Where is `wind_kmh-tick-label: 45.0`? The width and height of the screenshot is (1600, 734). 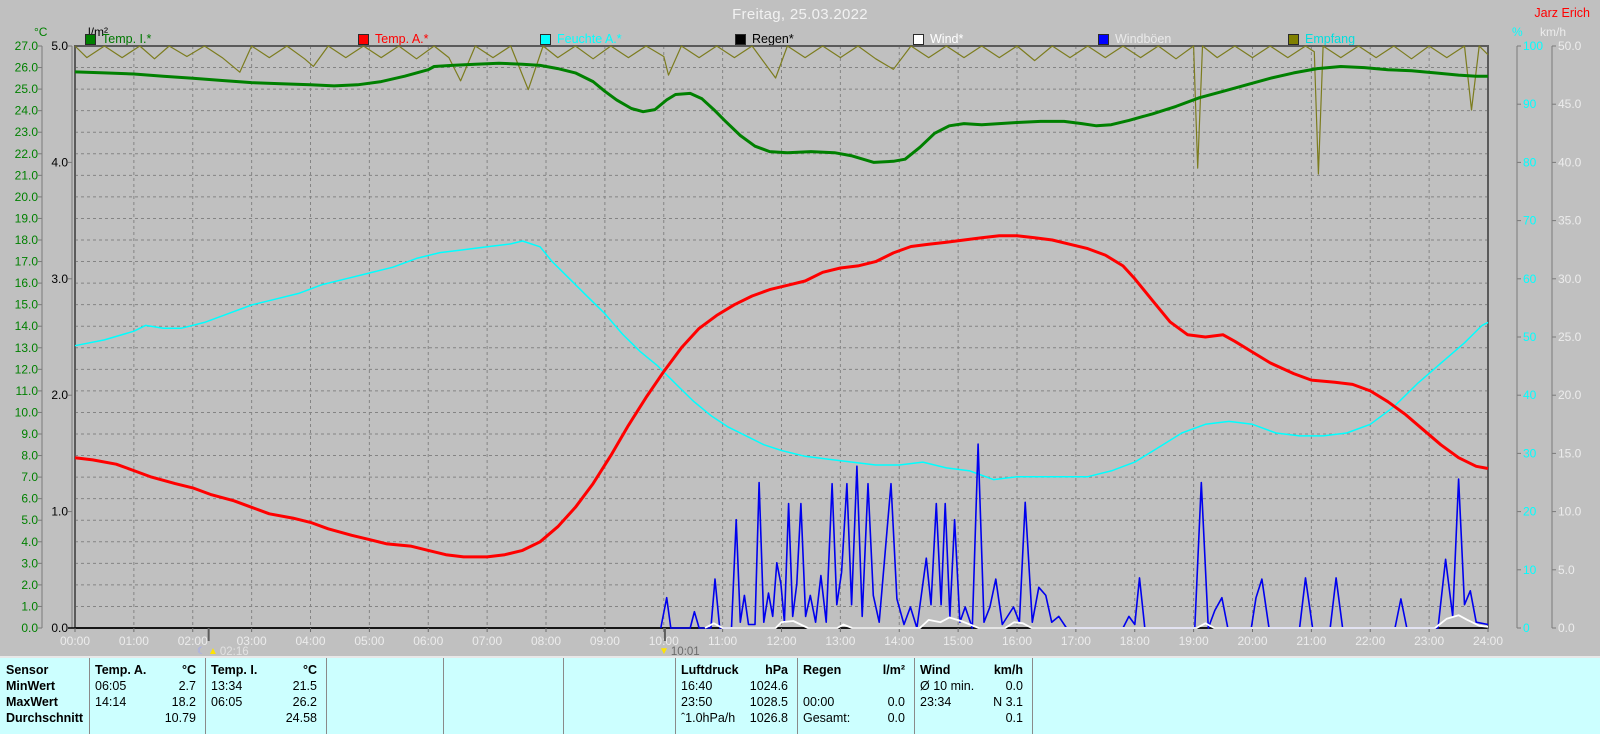 wind_kmh-tick-label: 45.0 is located at coordinates (1570, 104).